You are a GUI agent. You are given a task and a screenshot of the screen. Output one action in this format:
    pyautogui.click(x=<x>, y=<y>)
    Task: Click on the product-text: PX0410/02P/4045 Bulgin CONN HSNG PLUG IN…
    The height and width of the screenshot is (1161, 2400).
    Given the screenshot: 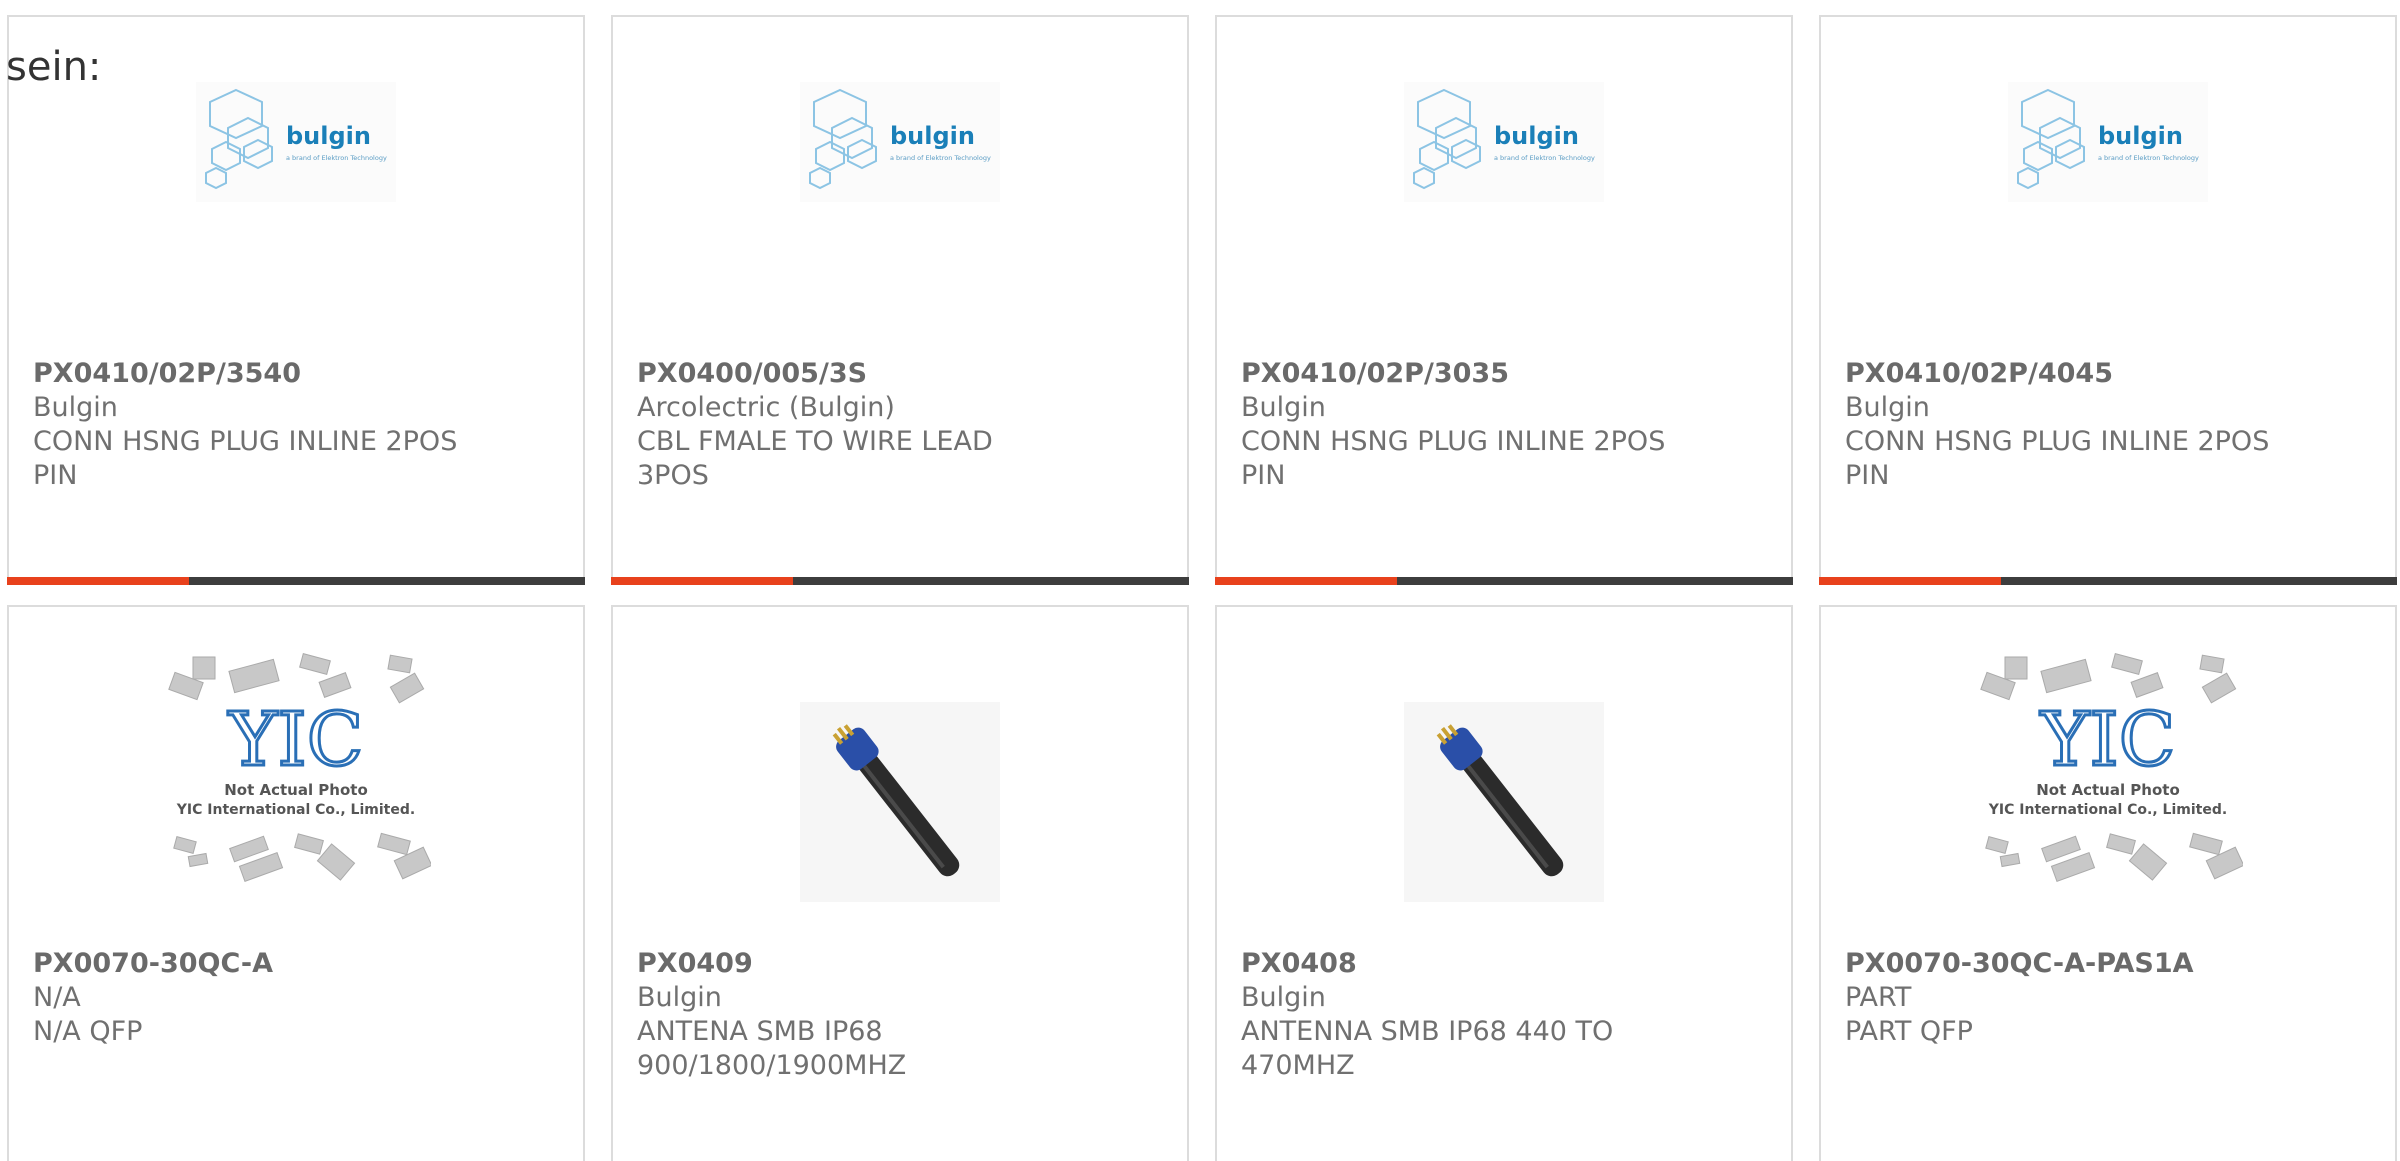 What is the action you would take?
    pyautogui.click(x=2108, y=425)
    